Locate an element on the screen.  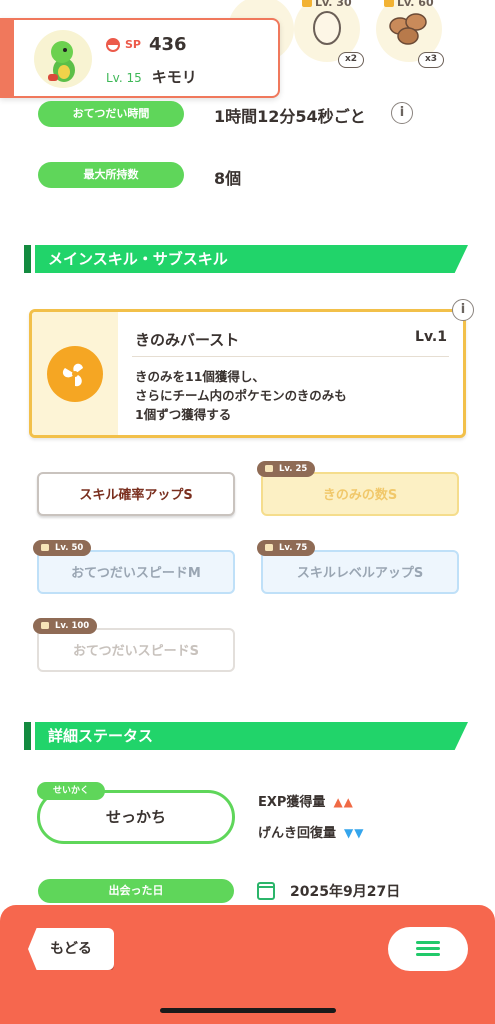
pokemon-sprite is located at coordinates (63, 59).